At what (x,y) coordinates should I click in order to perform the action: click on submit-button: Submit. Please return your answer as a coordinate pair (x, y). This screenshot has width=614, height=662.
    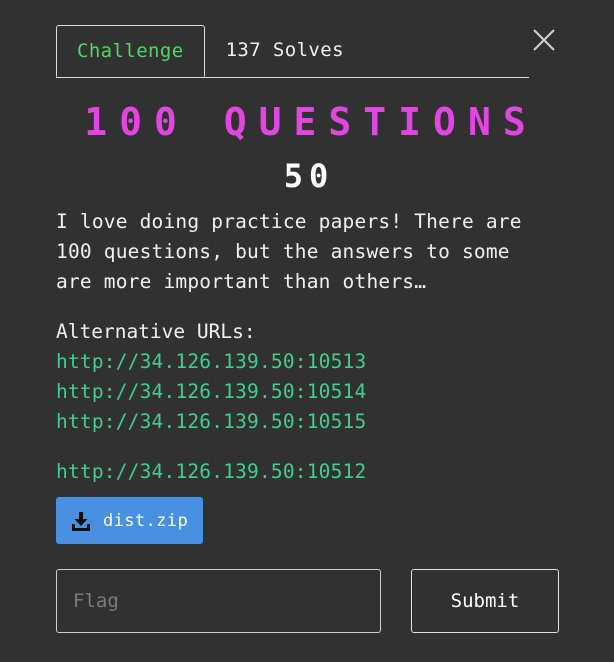
    Looking at the image, I should click on (485, 601).